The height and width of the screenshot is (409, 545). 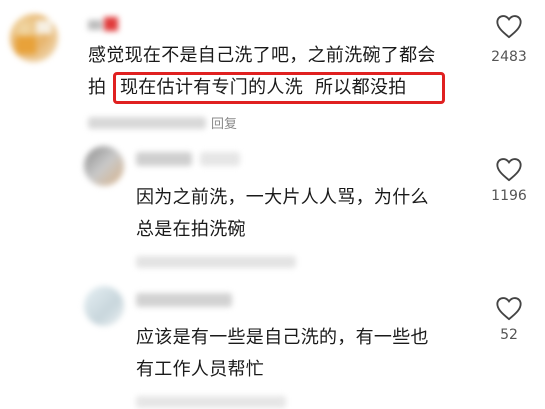 What do you see at coordinates (220, 159) in the screenshot?
I see `username-extra` at bounding box center [220, 159].